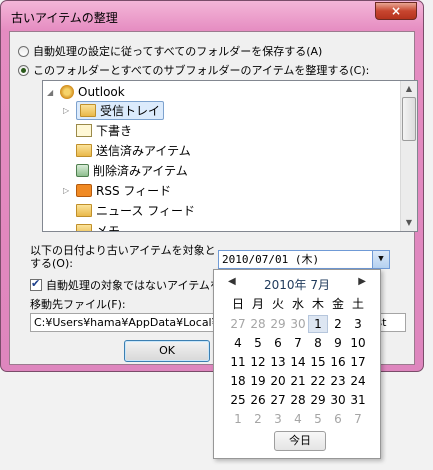 The width and height of the screenshot is (433, 470). I want to click on notes-icon, so click(84, 227).